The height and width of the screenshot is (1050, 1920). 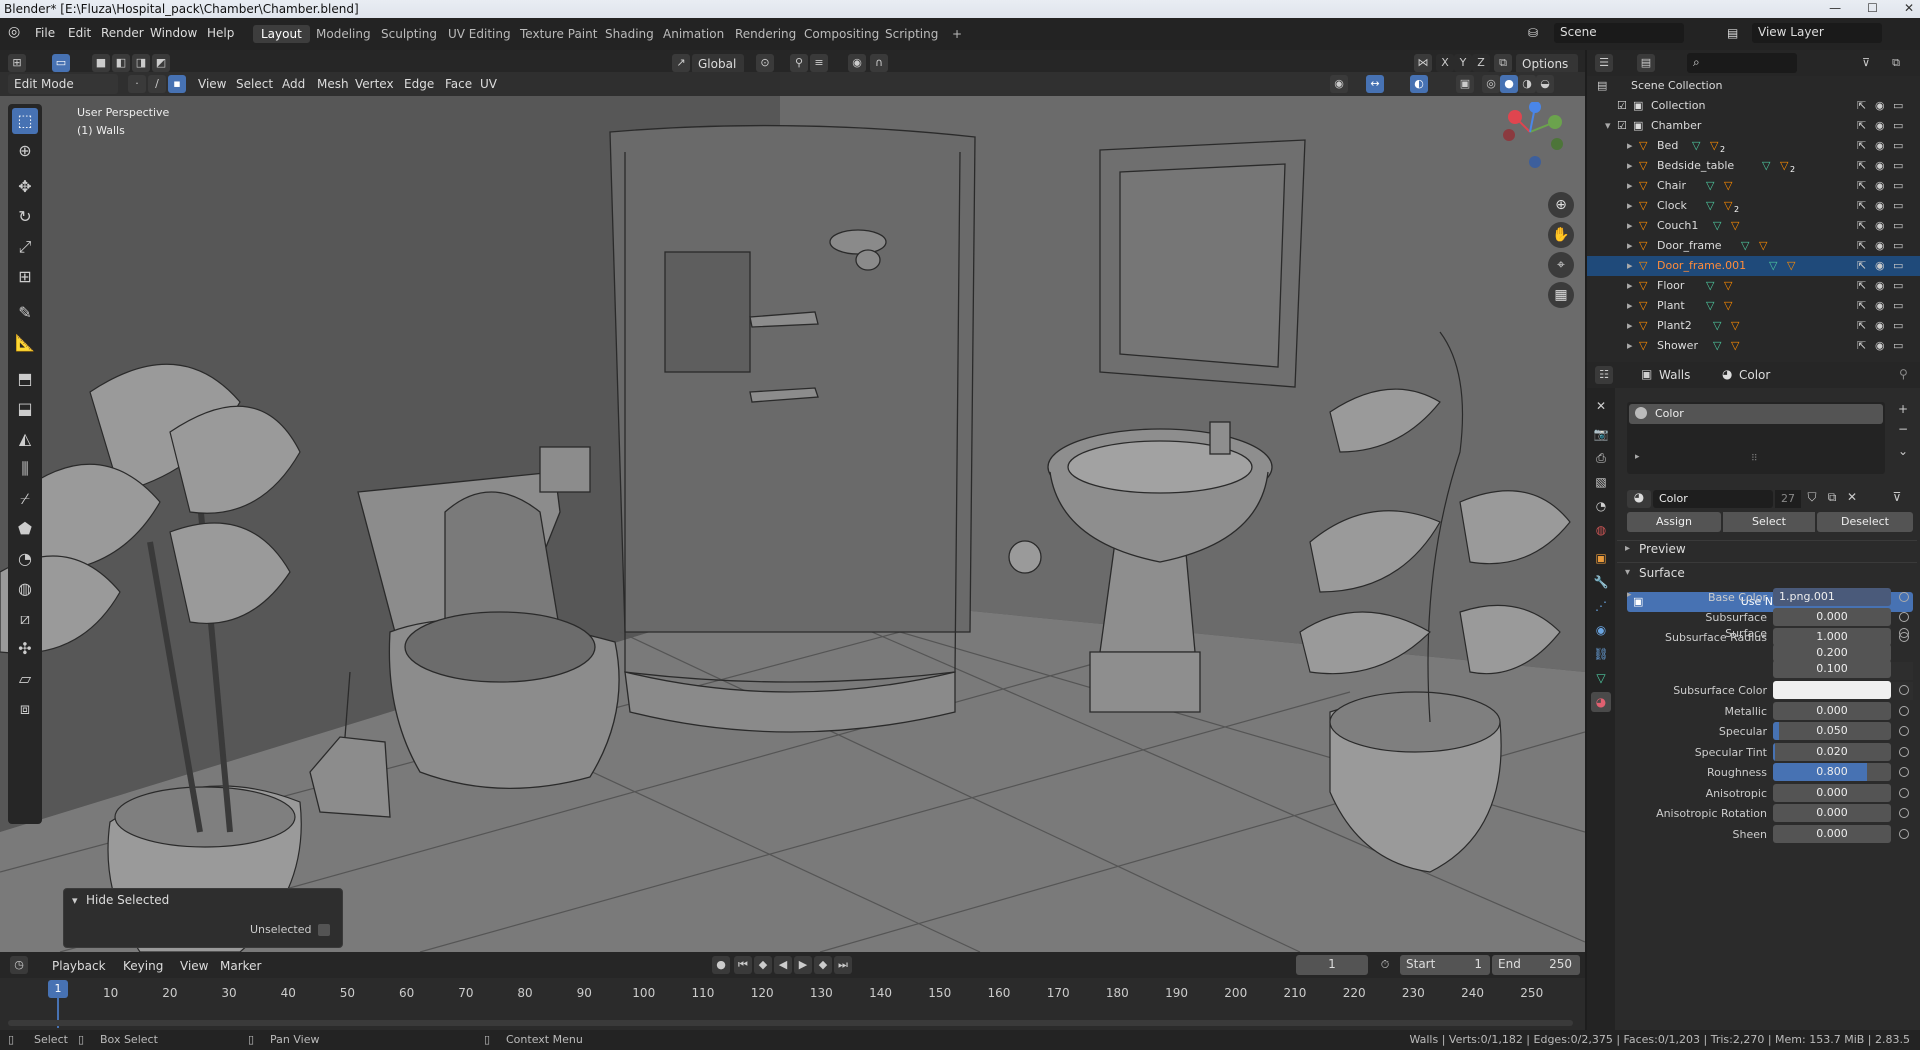 What do you see at coordinates (1604, 63) in the screenshot?
I see `outliner-editor-type-icon: ☰` at bounding box center [1604, 63].